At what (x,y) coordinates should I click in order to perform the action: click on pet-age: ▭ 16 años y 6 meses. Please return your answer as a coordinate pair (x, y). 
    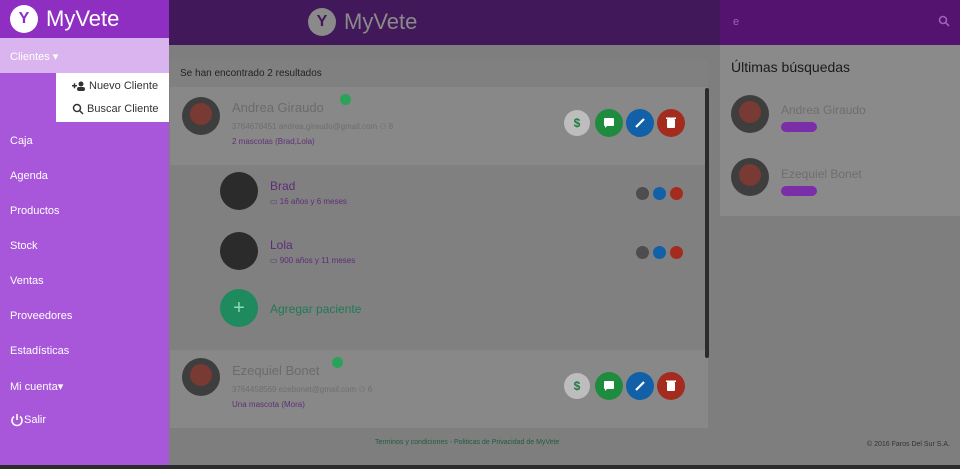
    Looking at the image, I should click on (308, 201).